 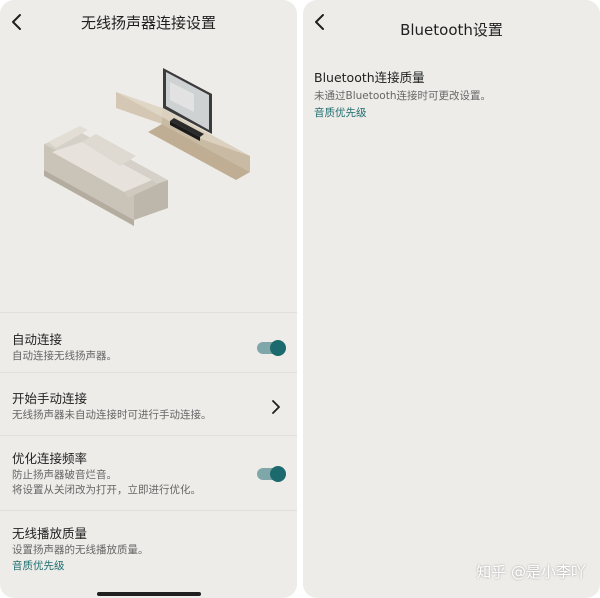 What do you see at coordinates (402, 96) in the screenshot?
I see `setting-subtitle: 未通过Bluetooth连接时可更改设置。` at bounding box center [402, 96].